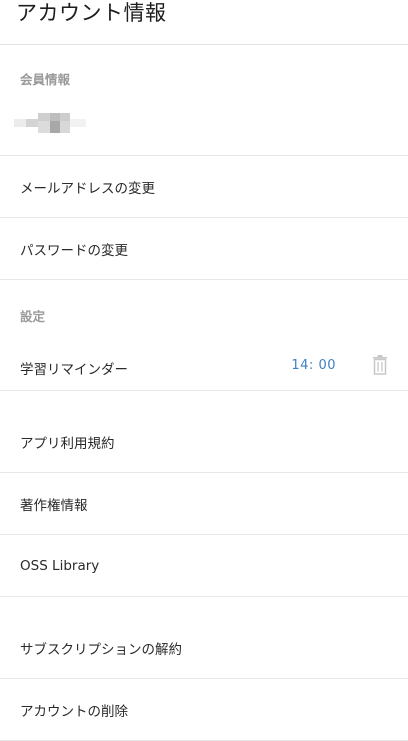 This screenshot has height=741, width=408. Describe the element at coordinates (204, 187) in the screenshot. I see `change-email-item: メールアドレスの変更` at that location.